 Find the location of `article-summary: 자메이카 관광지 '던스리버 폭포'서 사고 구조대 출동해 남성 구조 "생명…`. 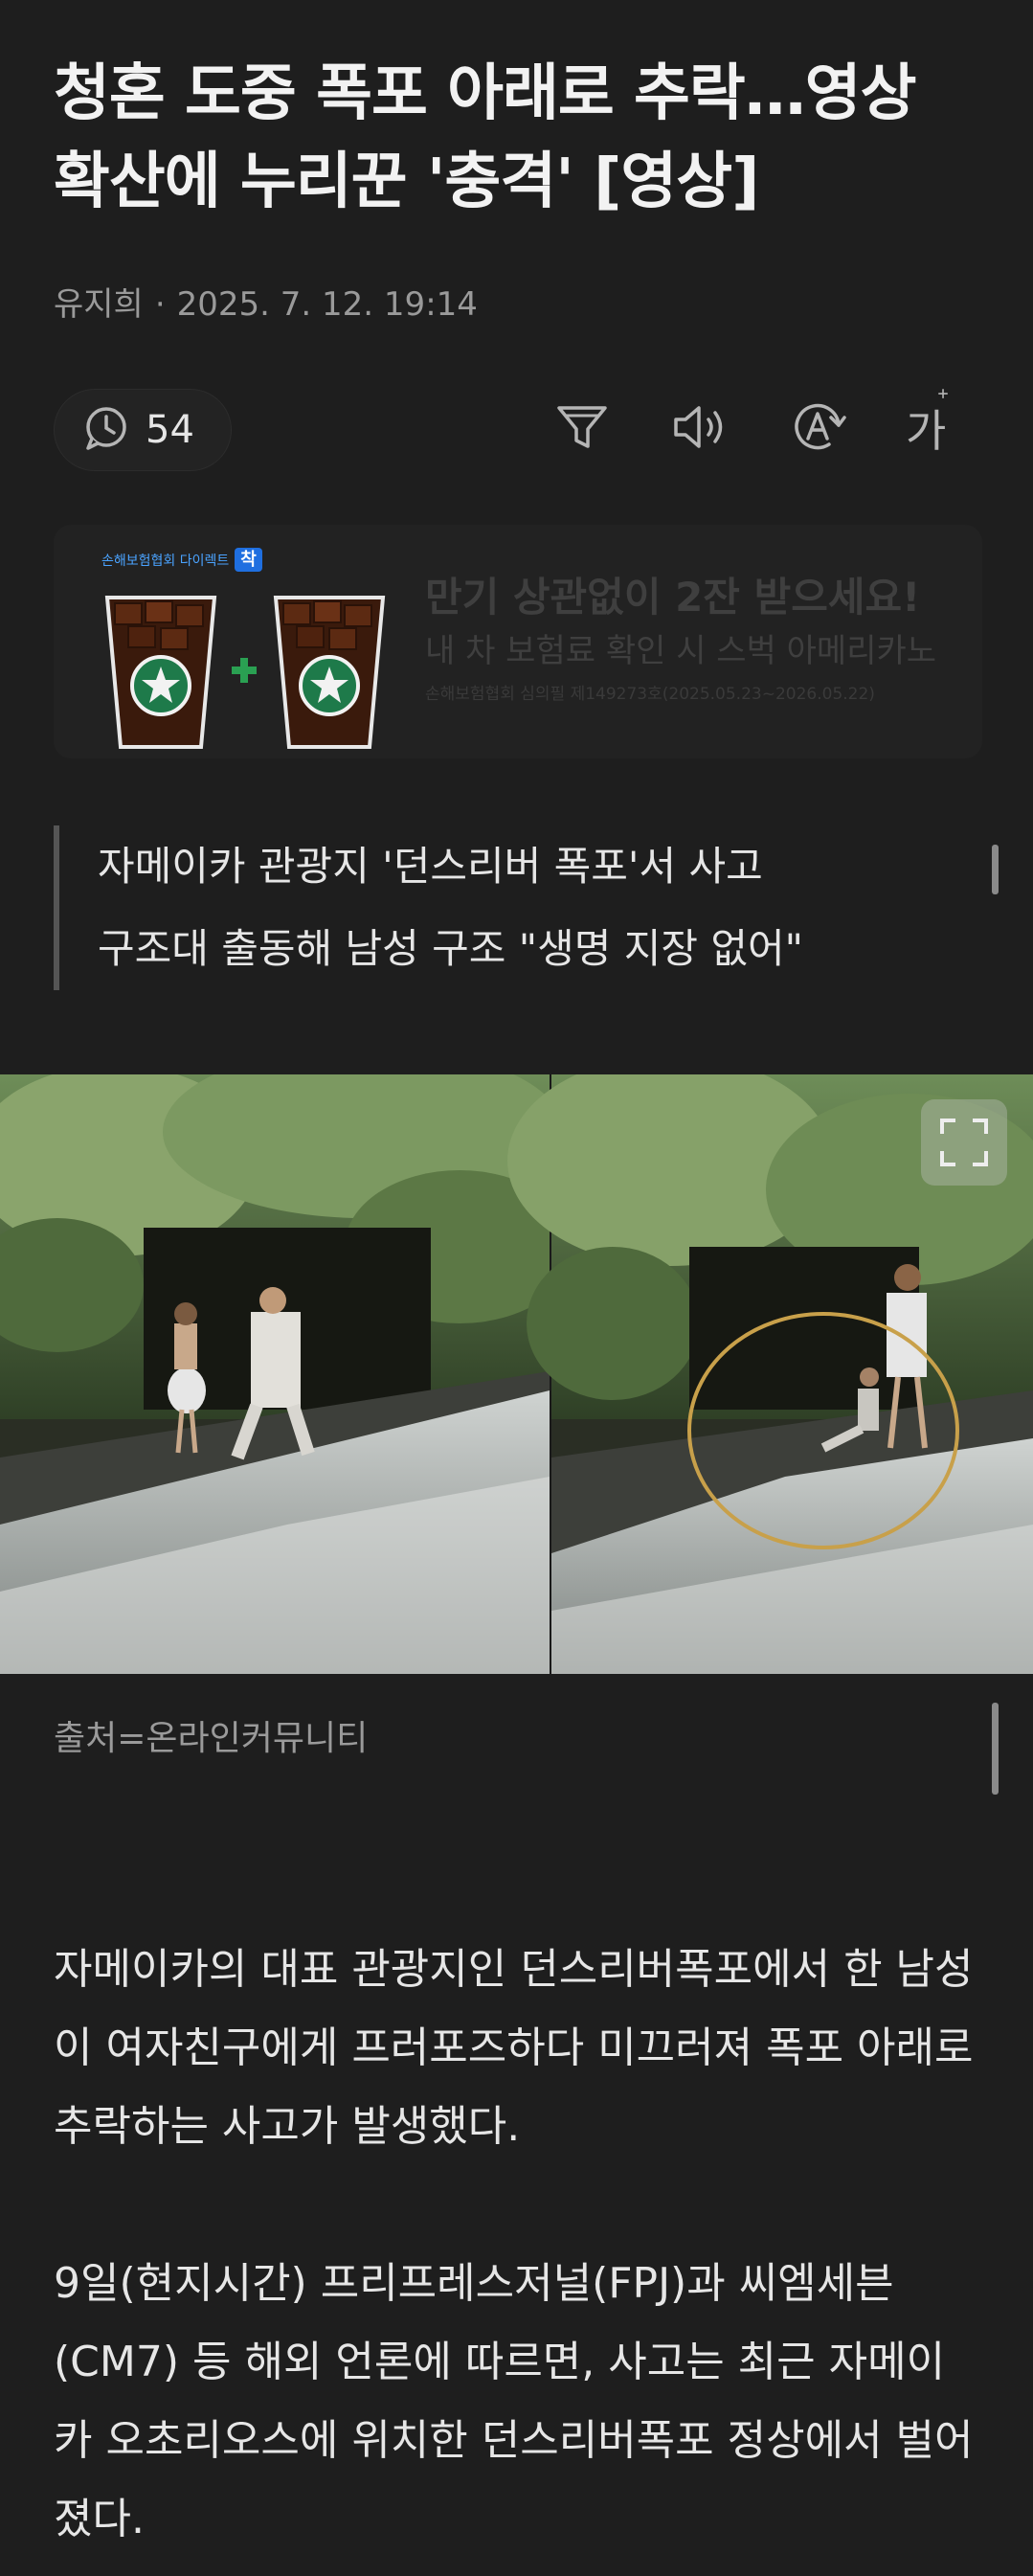

article-summary: 자메이카 관광지 '던스리버 폭포'서 사고 구조대 출동해 남성 구조 "생명… is located at coordinates (484, 907).